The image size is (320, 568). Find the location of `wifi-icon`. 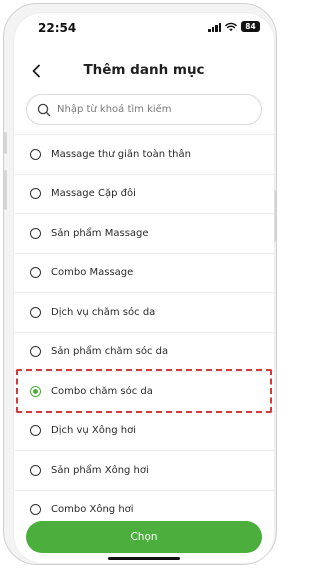

wifi-icon is located at coordinates (231, 26).